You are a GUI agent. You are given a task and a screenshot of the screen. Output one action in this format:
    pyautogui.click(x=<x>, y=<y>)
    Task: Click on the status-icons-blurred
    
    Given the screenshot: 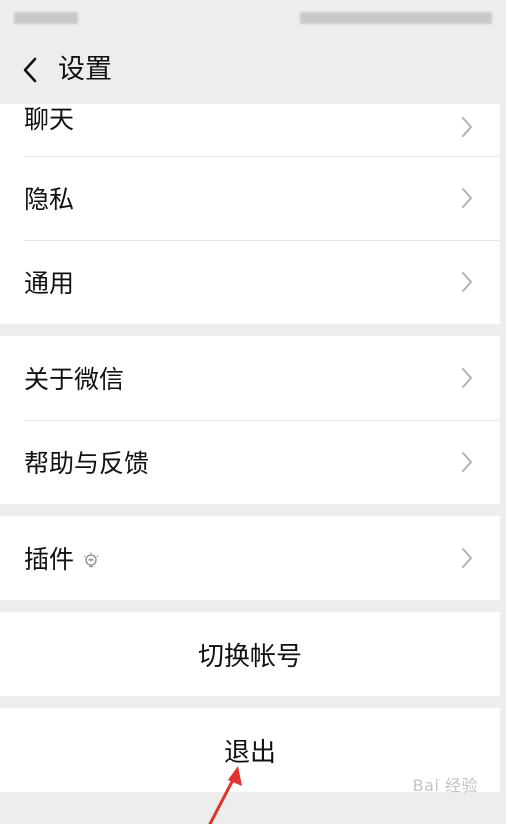 What is the action you would take?
    pyautogui.click(x=396, y=18)
    